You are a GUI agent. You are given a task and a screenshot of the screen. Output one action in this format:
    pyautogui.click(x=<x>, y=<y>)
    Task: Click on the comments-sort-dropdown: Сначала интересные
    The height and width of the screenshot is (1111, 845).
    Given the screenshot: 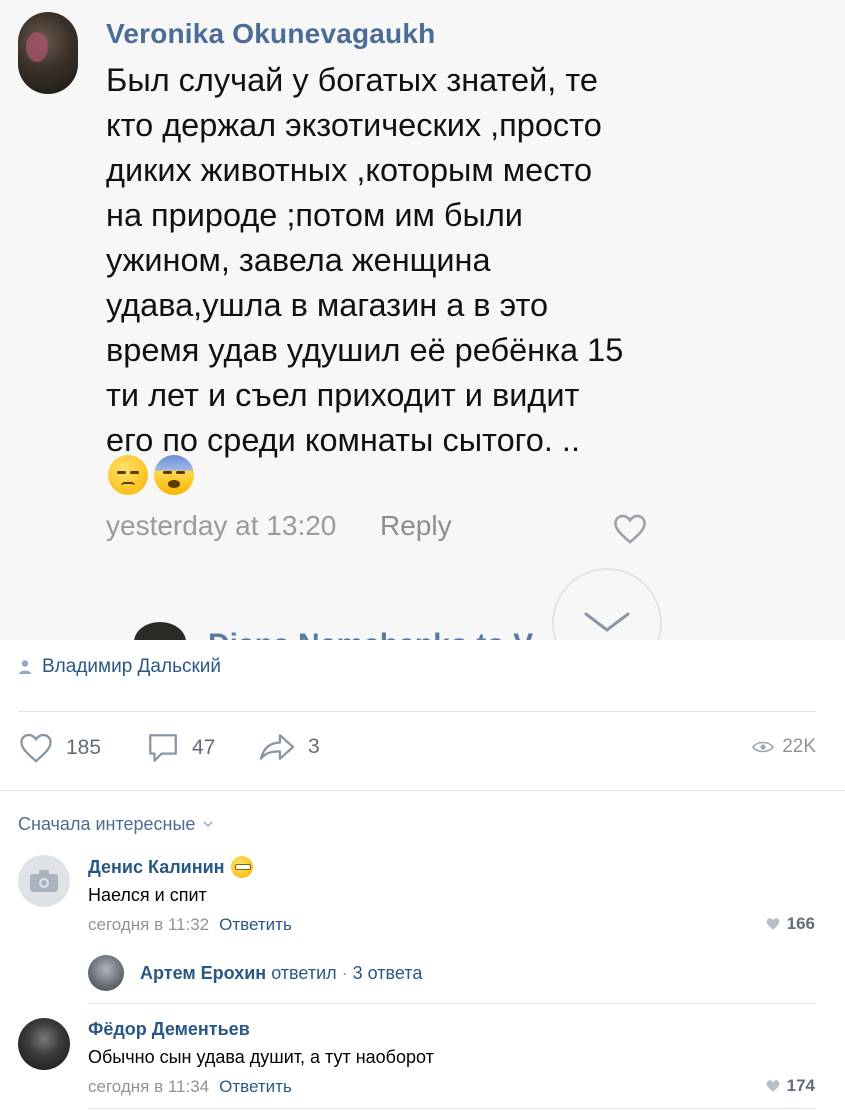 What is the action you would take?
    pyautogui.click(x=115, y=824)
    